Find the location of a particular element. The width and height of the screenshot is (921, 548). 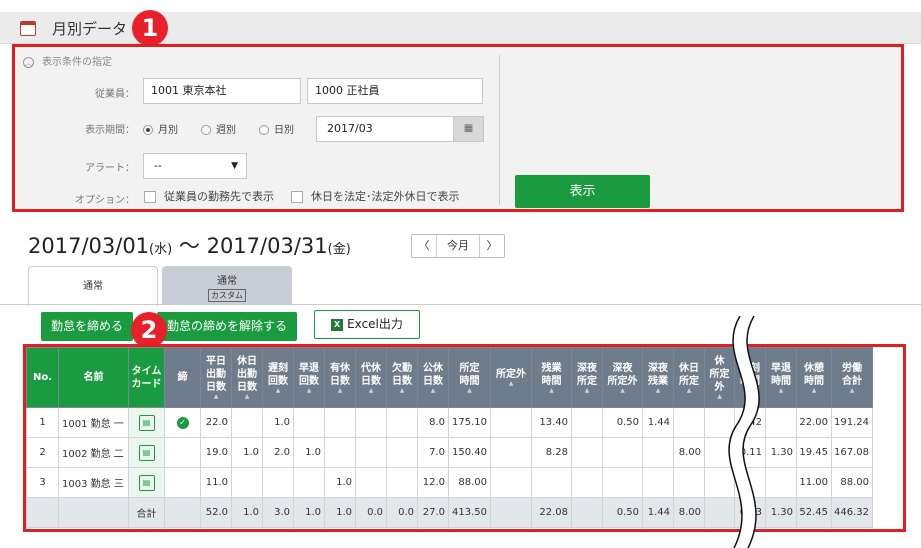

column-header: 残業 時間 ▲ is located at coordinates (551, 377).